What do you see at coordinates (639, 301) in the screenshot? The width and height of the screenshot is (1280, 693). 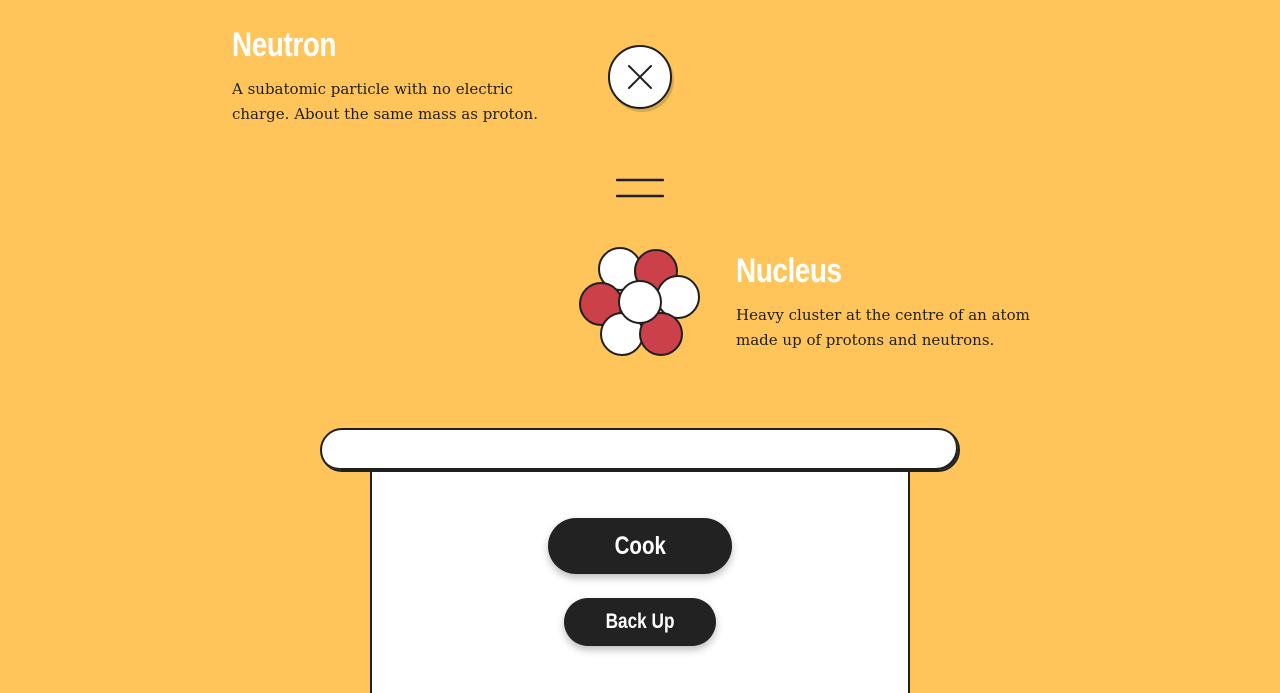 I see `nucleus-icon` at bounding box center [639, 301].